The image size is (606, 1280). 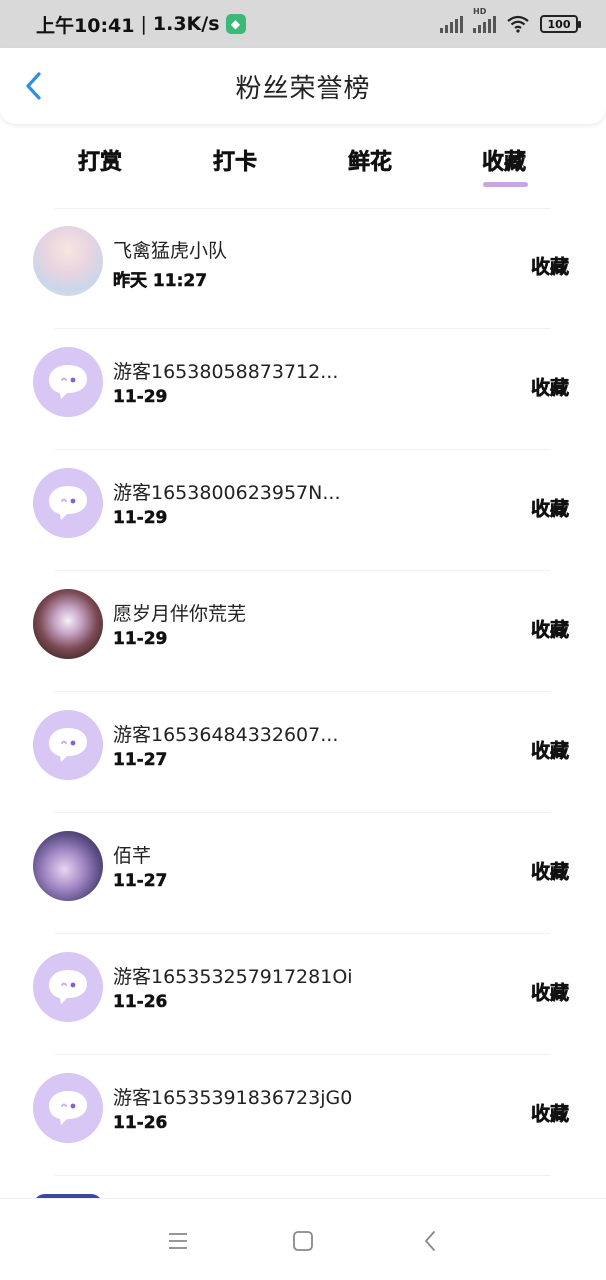 I want to click on signal-icon, so click(x=451, y=24).